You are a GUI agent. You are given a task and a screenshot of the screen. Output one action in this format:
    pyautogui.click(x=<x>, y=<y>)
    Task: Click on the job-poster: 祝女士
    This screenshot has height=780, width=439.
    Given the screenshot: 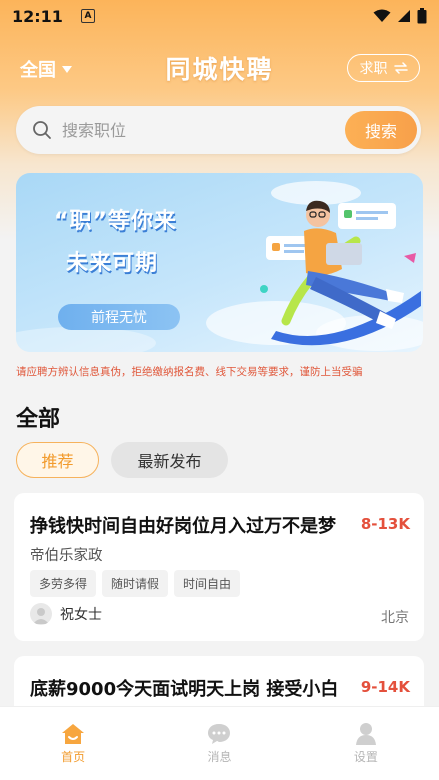 What is the action you would take?
    pyautogui.click(x=66, y=614)
    